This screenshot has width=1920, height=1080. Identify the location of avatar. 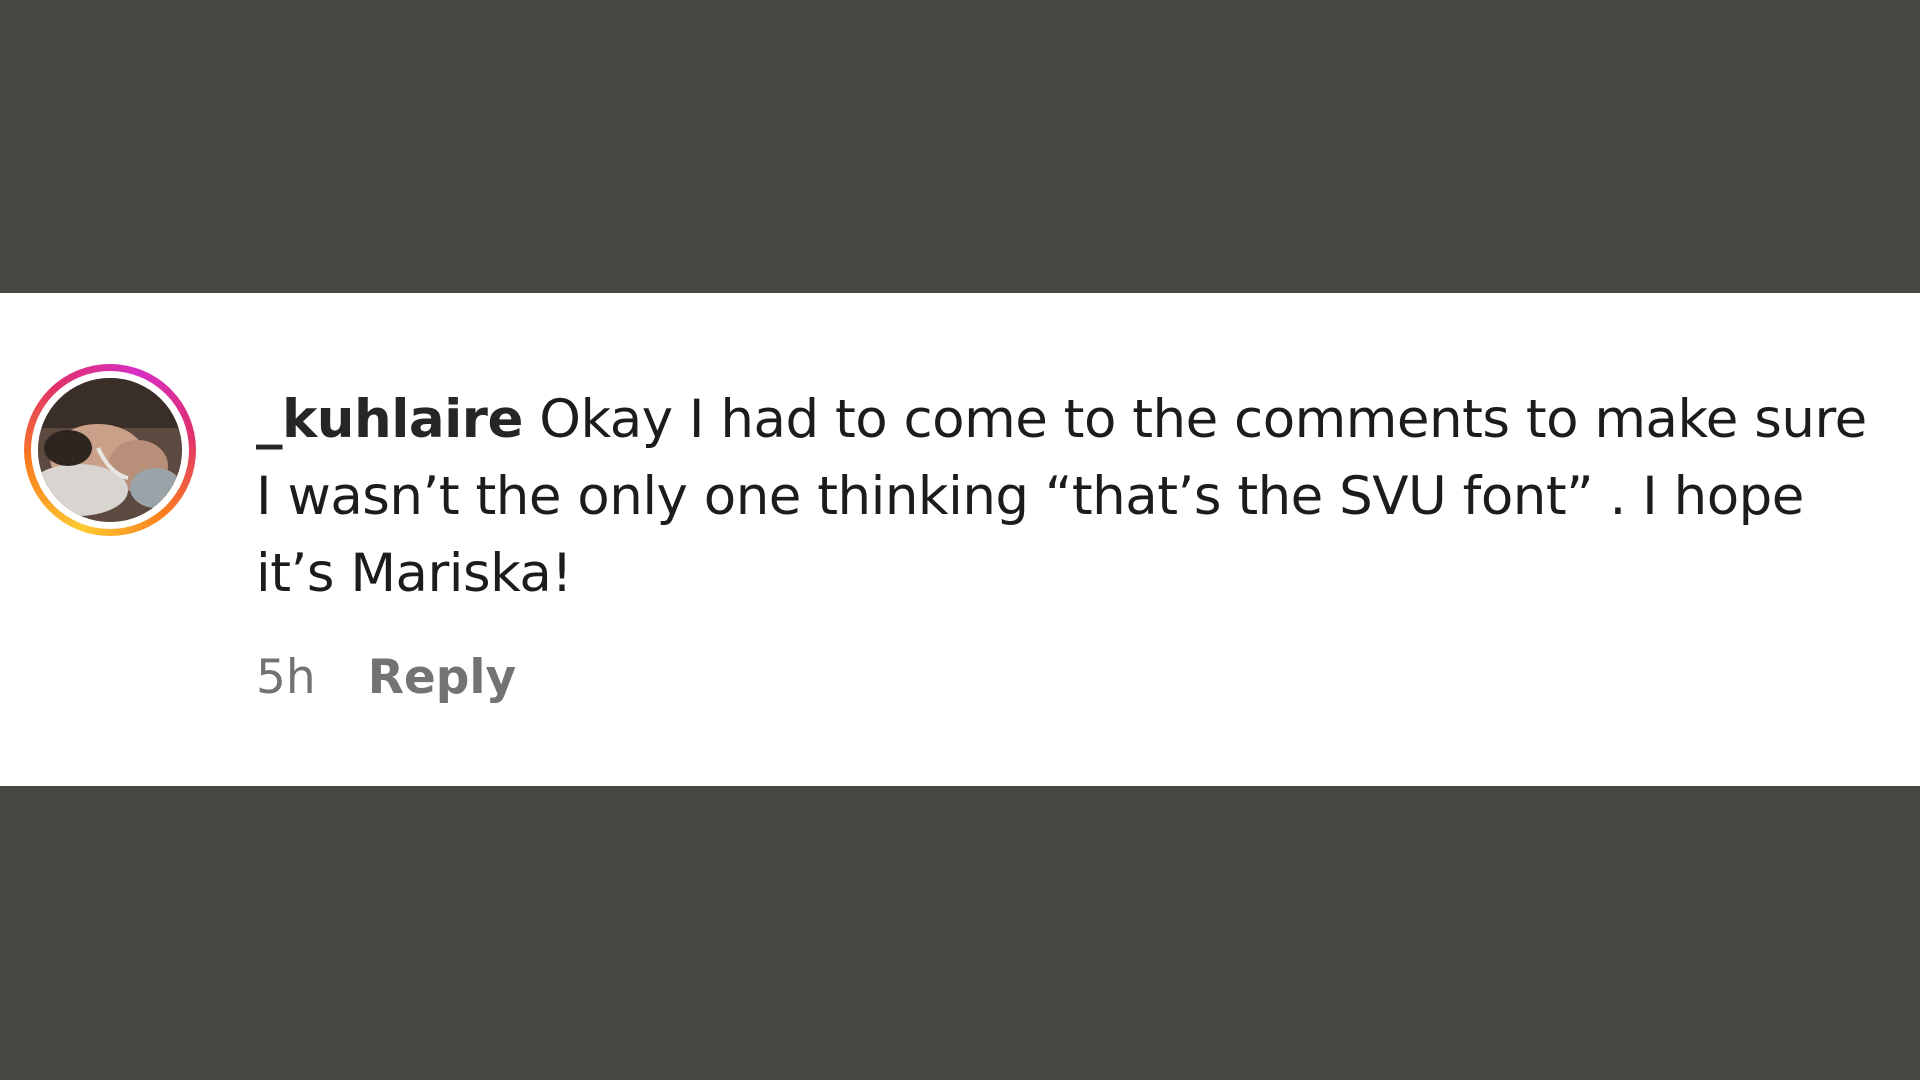
(110, 450).